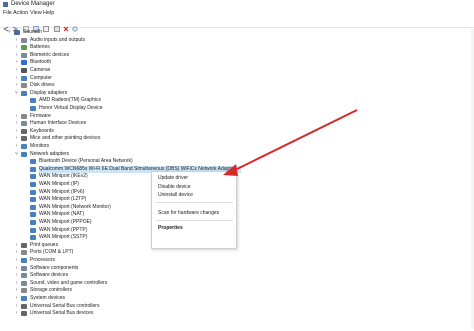 This screenshot has width=474, height=331. Describe the element at coordinates (230, 170) in the screenshot. I see `arrow-head` at that location.